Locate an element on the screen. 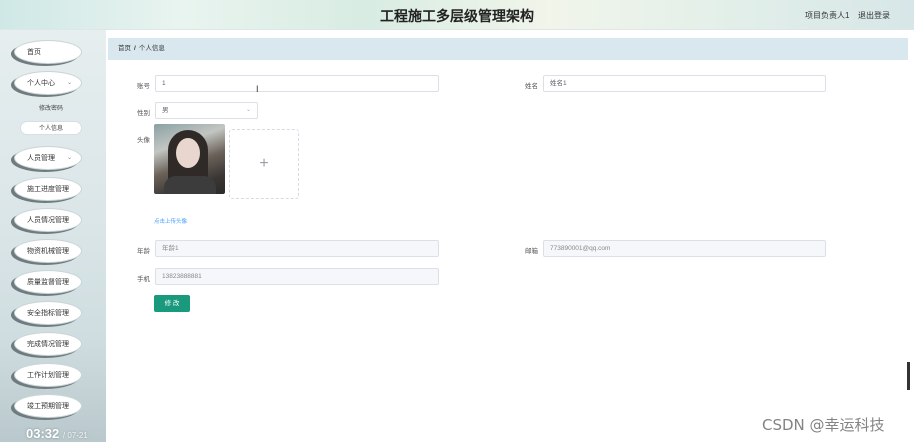 Image resolution: width=914 pixels, height=442 pixels. avatar-image is located at coordinates (189, 159).